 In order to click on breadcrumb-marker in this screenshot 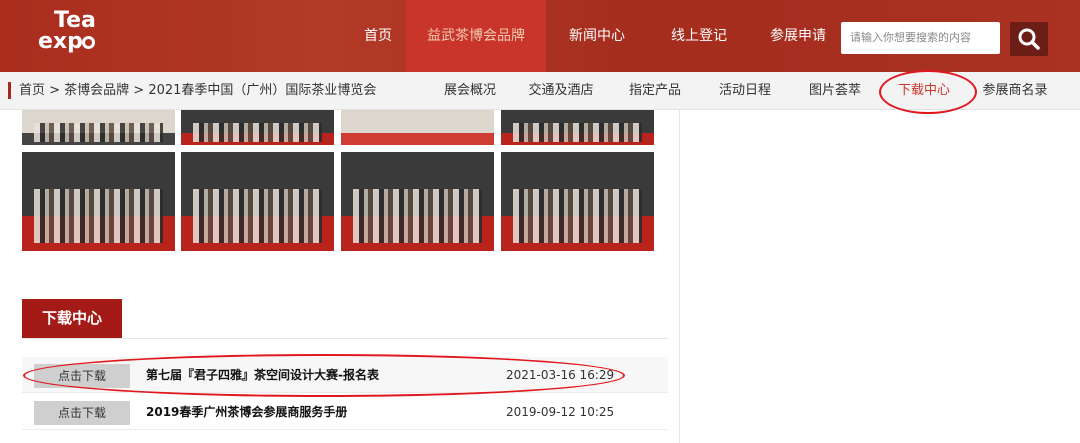, I will do `click(9, 90)`.